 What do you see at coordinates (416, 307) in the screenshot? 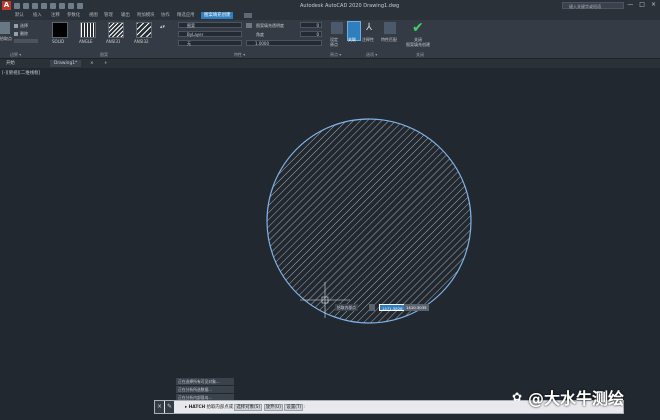
I see `dynamic-y-input: 1410.3035` at bounding box center [416, 307].